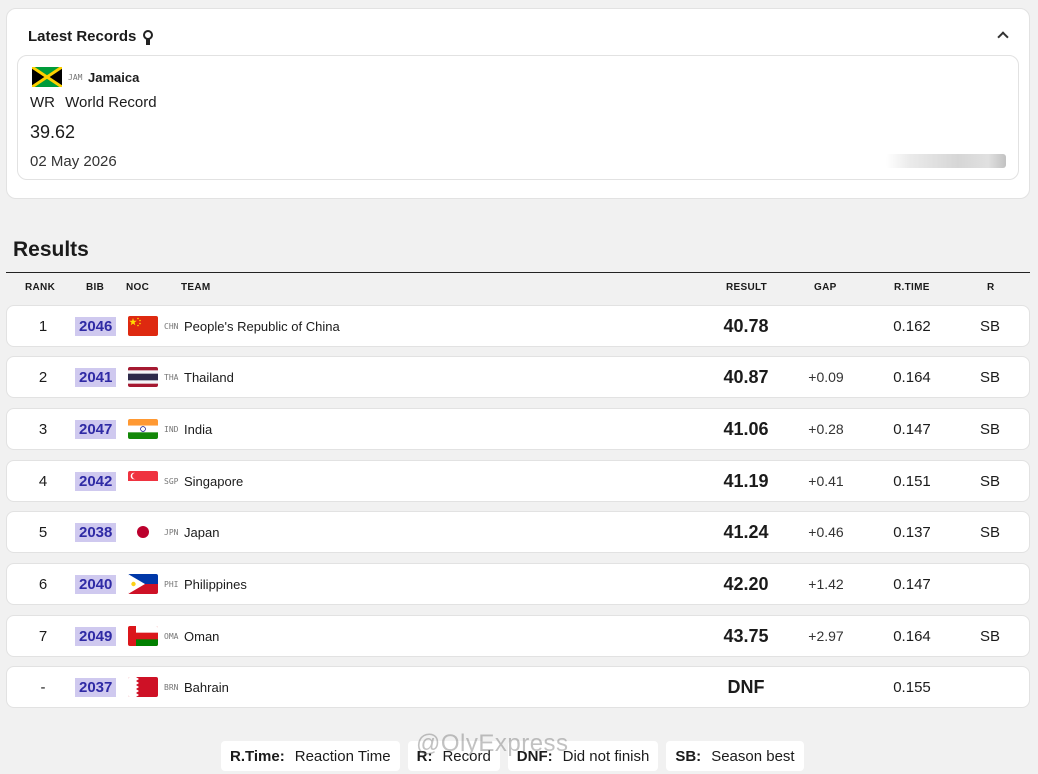 The height and width of the screenshot is (774, 1038). I want to click on latest-records-header: Latest Records, so click(91, 36).